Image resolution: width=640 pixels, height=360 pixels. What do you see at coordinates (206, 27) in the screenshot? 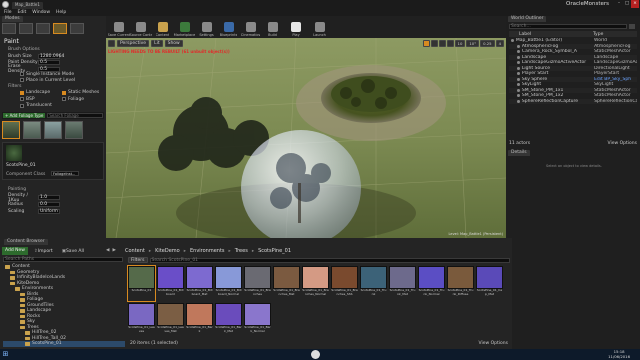
I see `settings-button: Settings` at bounding box center [206, 27].